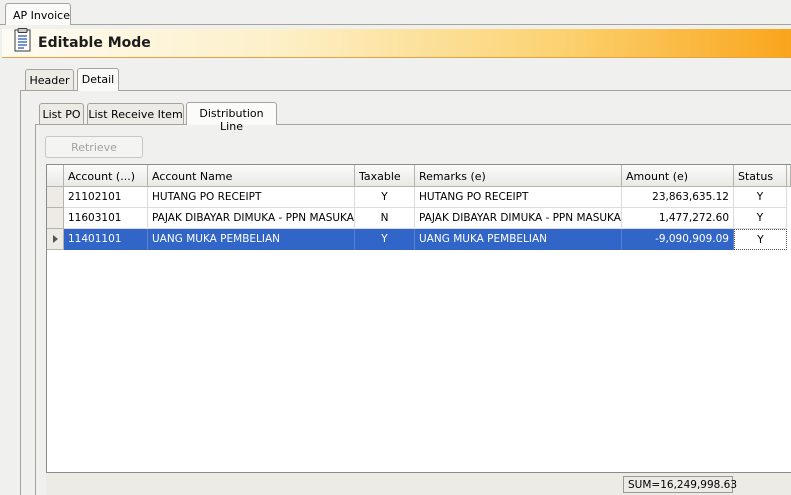  What do you see at coordinates (231, 117) in the screenshot?
I see `tab-distribution-line: Distribution Line` at bounding box center [231, 117].